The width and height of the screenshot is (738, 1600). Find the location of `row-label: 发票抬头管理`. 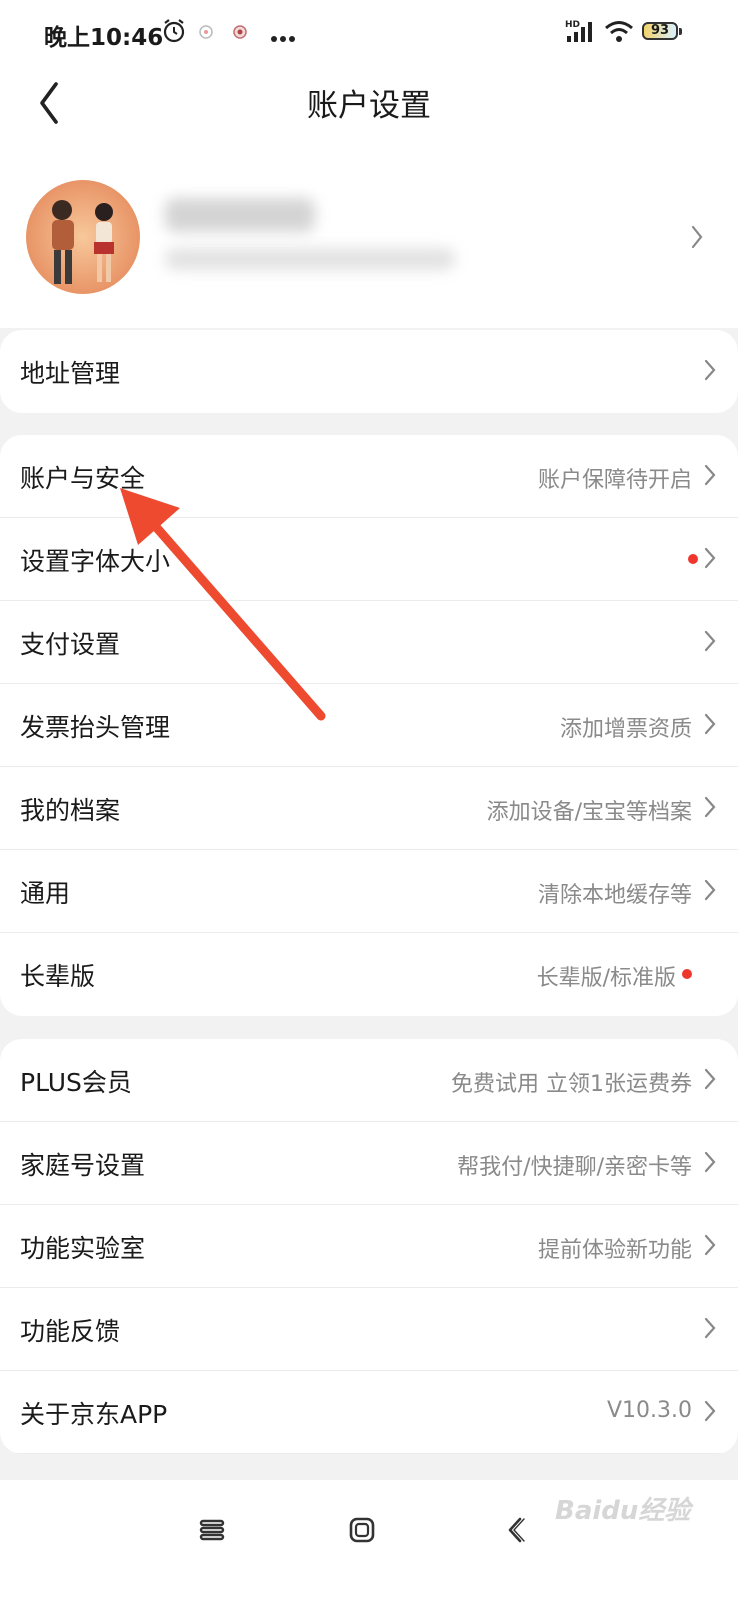

row-label: 发票抬头管理 is located at coordinates (95, 727).